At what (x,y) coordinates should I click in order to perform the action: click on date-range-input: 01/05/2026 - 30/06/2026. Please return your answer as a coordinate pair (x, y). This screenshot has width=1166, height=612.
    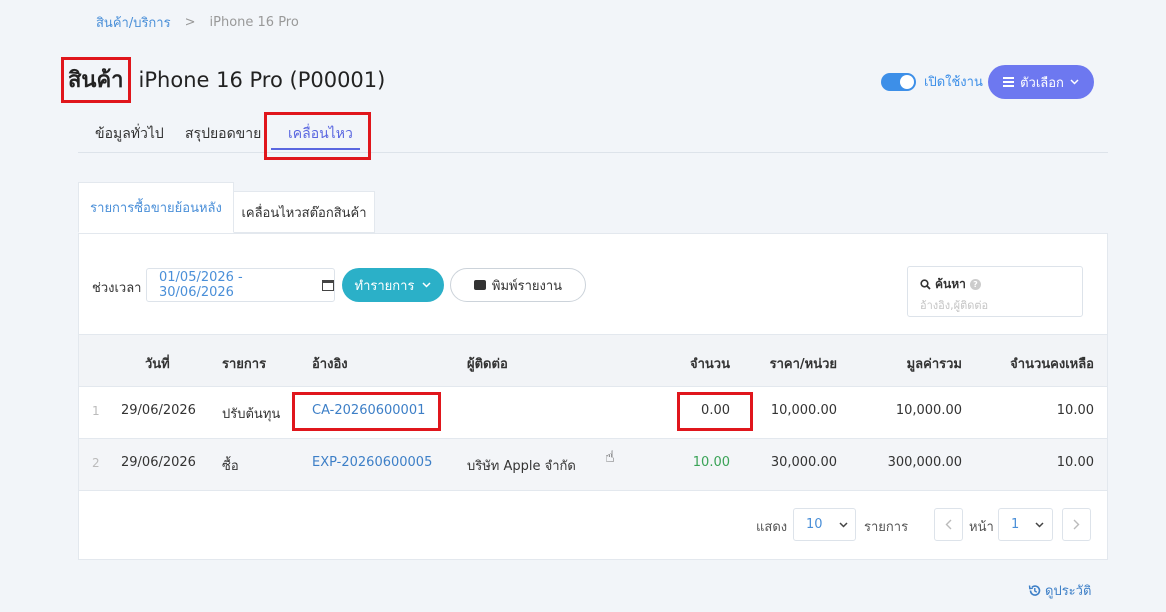
    Looking at the image, I should click on (240, 285).